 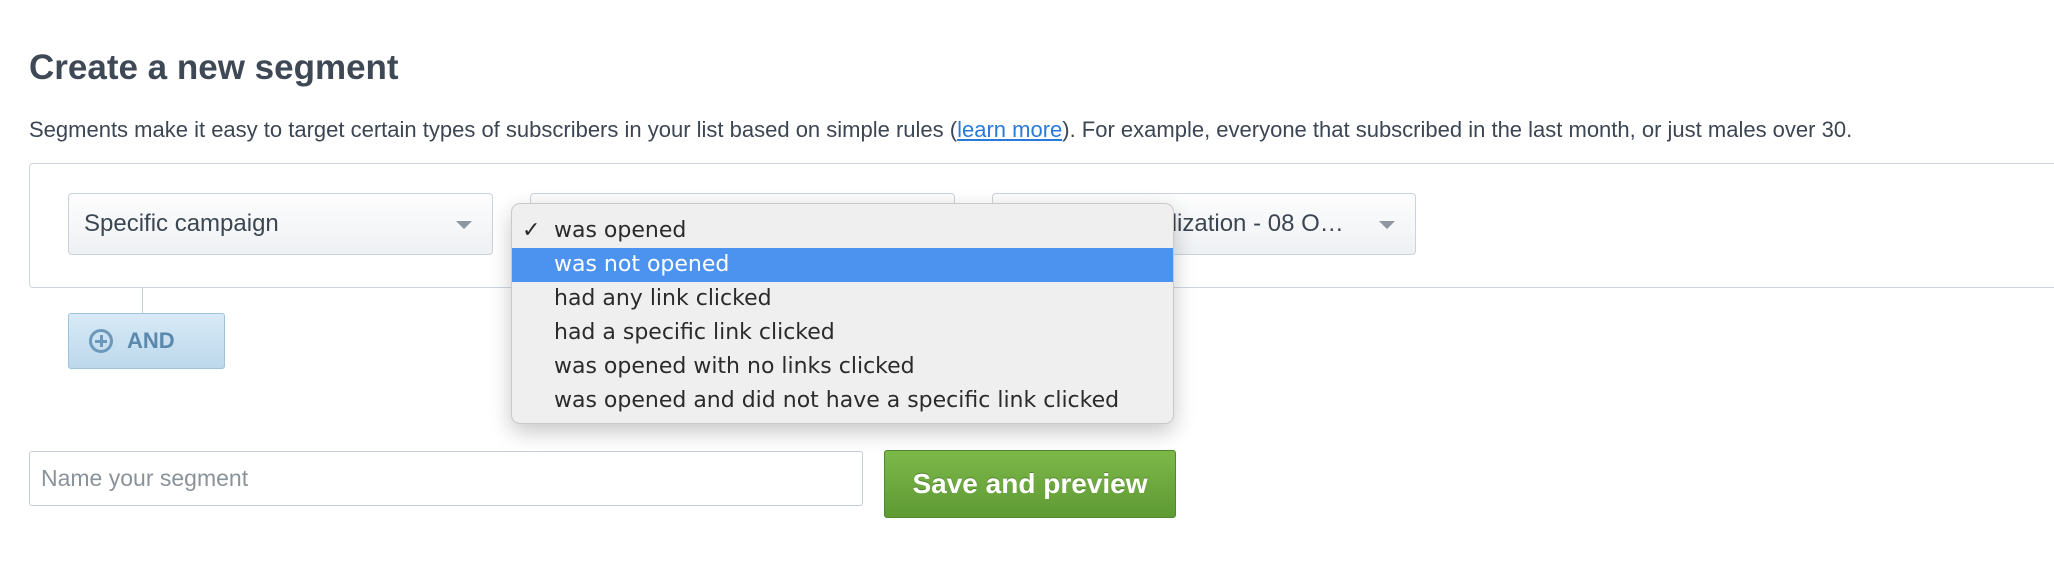 What do you see at coordinates (1009, 129) in the screenshot?
I see `learn-more-link: learn more` at bounding box center [1009, 129].